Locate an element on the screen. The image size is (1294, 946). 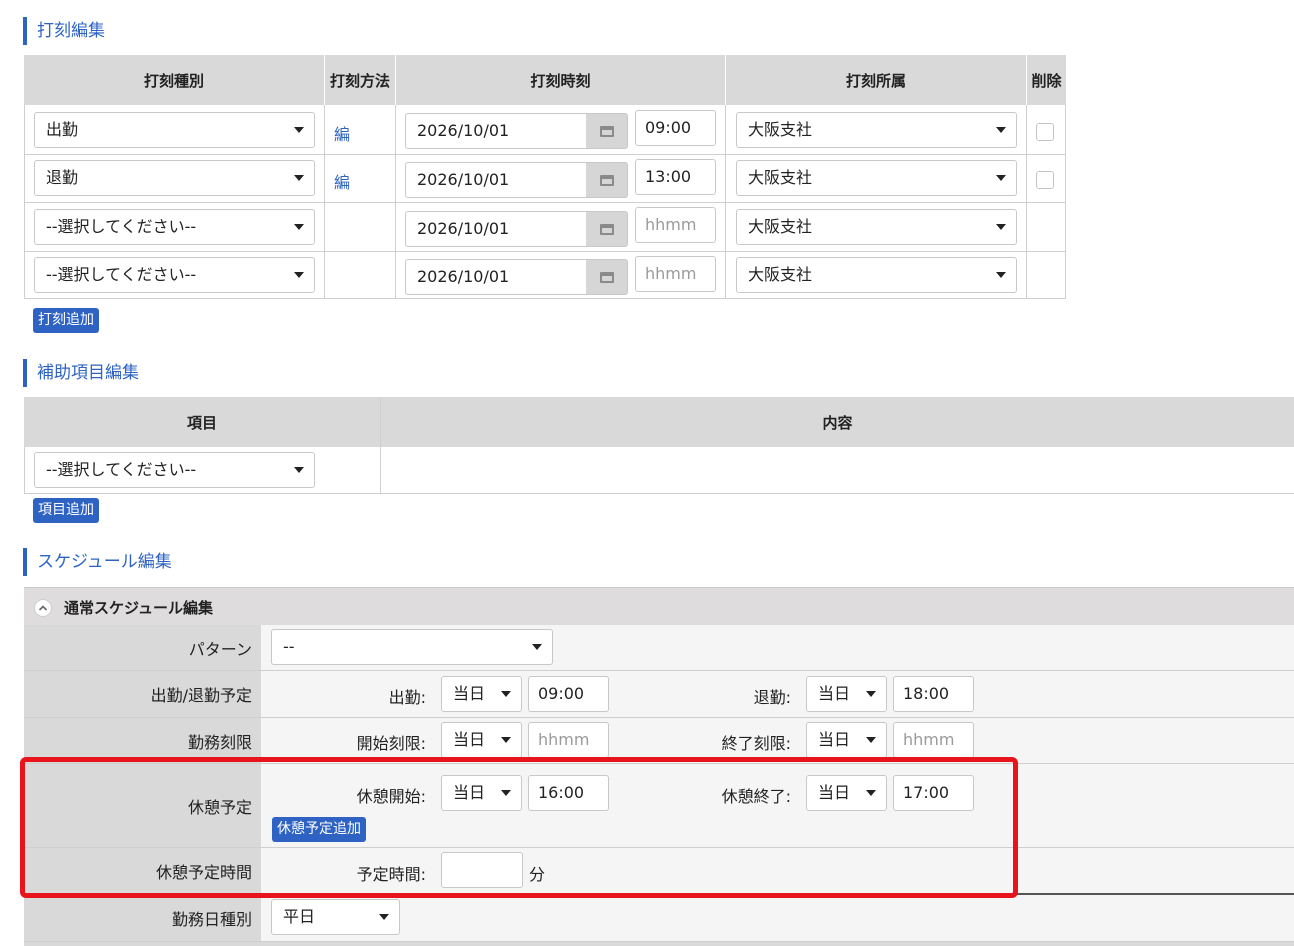
collapse-icon is located at coordinates (43, 608).